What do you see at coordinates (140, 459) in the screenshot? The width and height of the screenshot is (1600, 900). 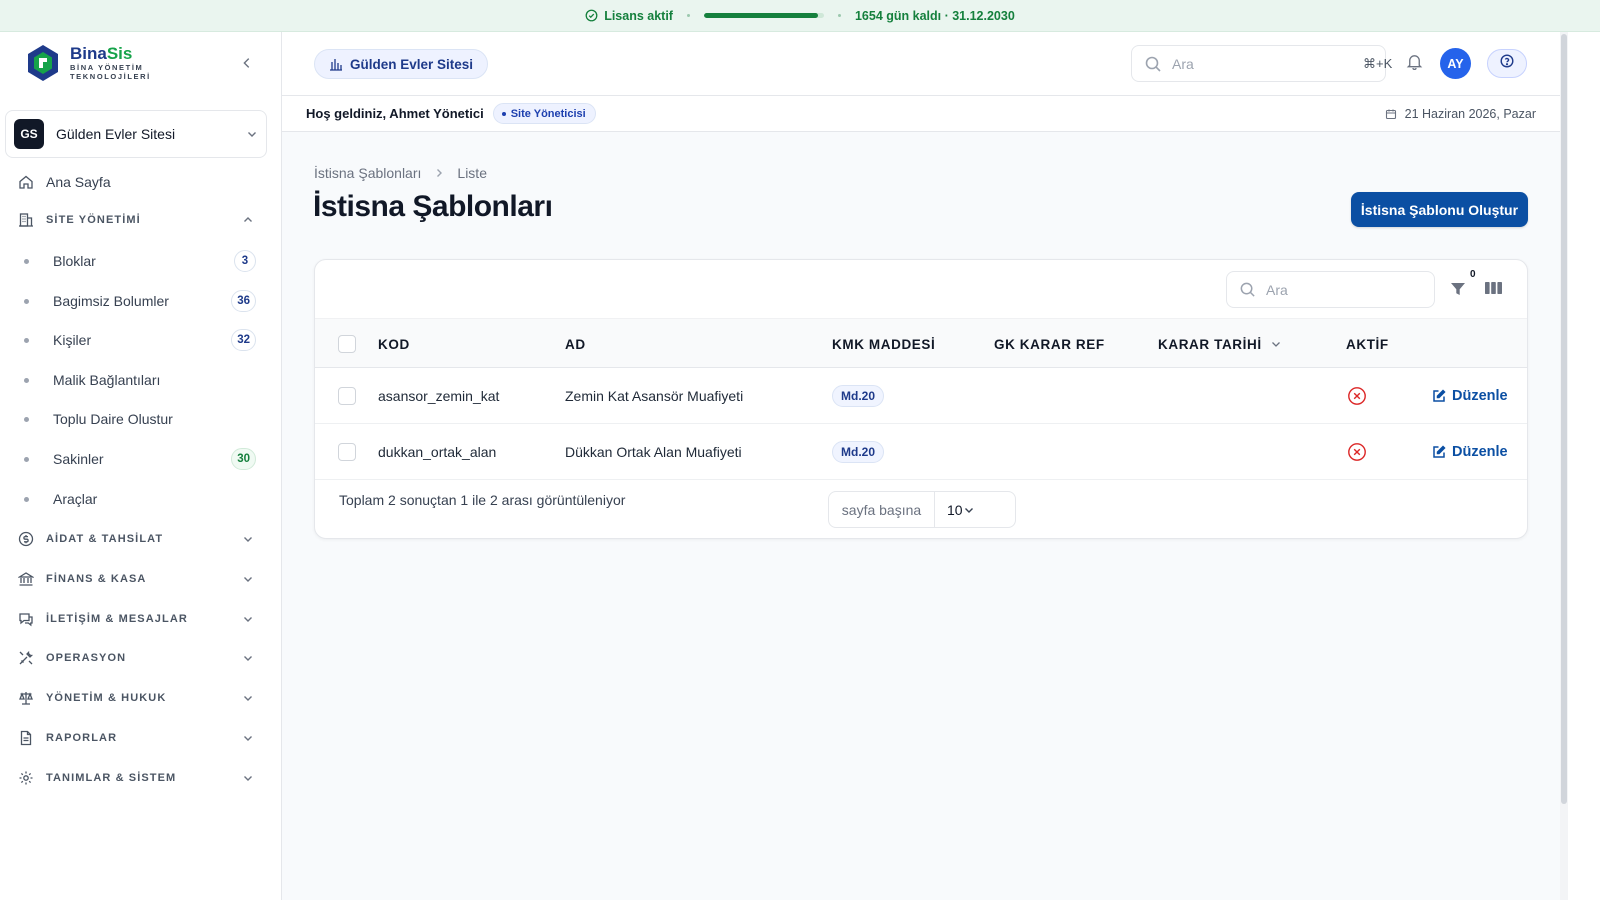 I see `sidebar-item-sakinler: Sakinler 30` at bounding box center [140, 459].